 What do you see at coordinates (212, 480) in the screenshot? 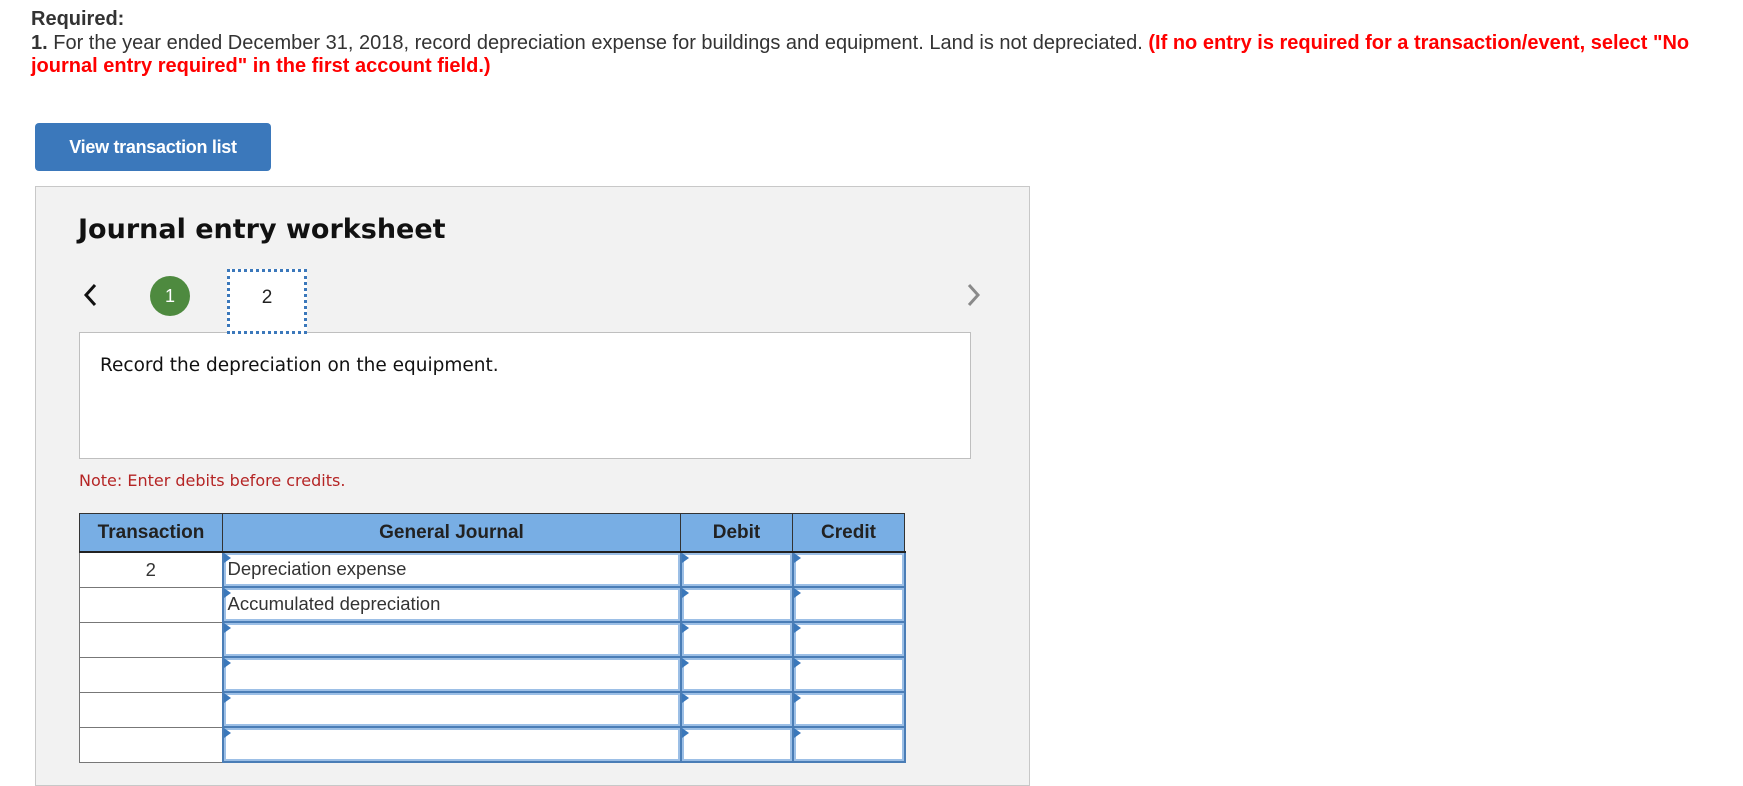
I see `debit-credit-note: Note: Enter debits before credits.` at bounding box center [212, 480].